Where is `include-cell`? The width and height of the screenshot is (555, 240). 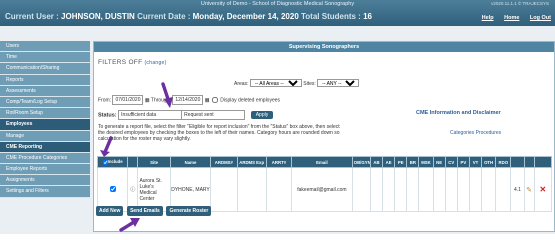
include-cell is located at coordinates (112, 189).